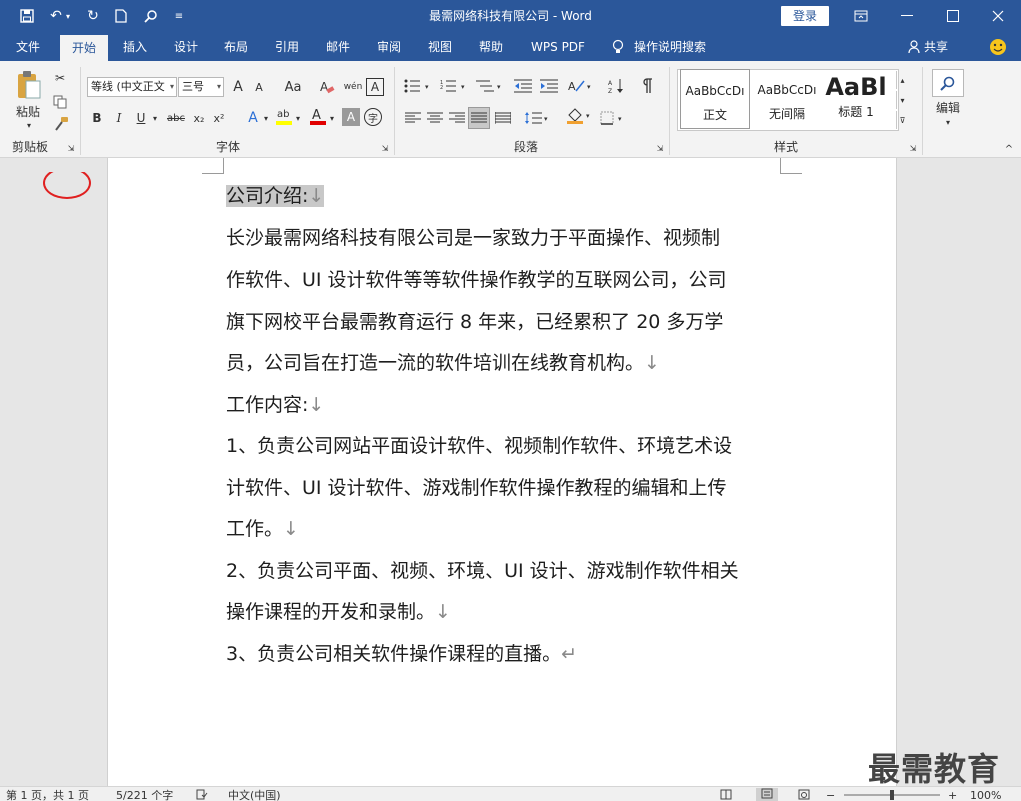  What do you see at coordinates (29, 125) in the screenshot?
I see `paste-dropdown-icon: ▾` at bounding box center [29, 125].